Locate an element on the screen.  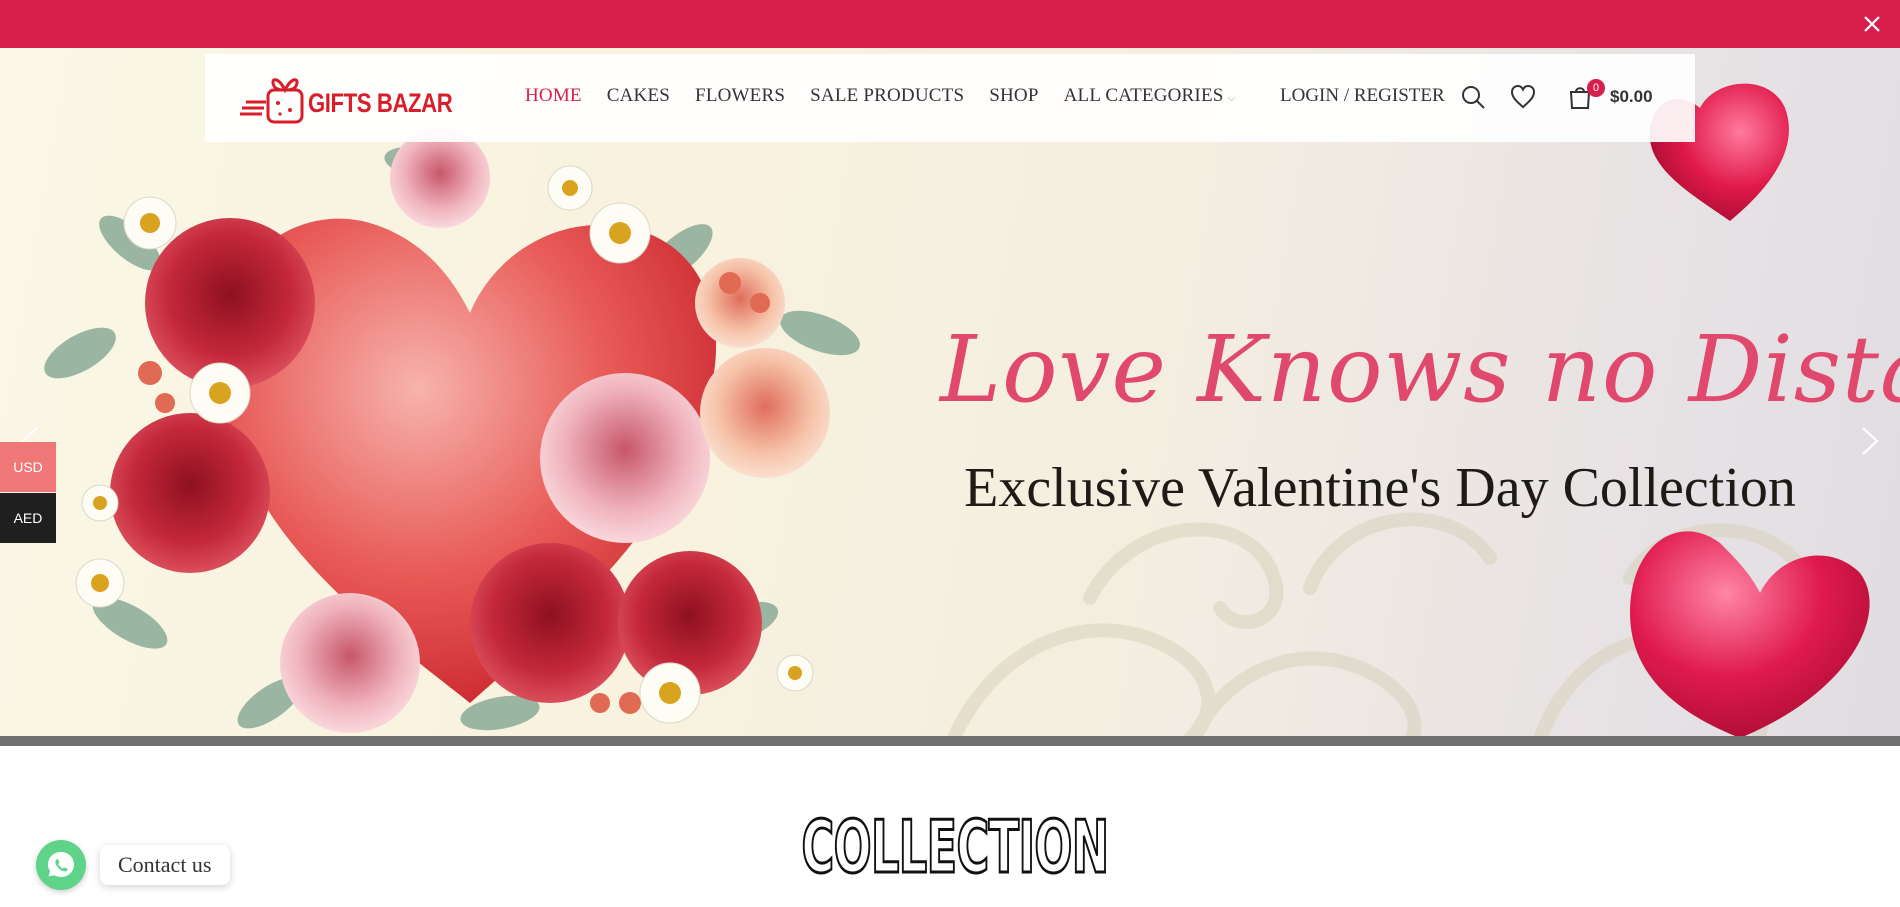
section-title: COLLECTION is located at coordinates (956, 847).